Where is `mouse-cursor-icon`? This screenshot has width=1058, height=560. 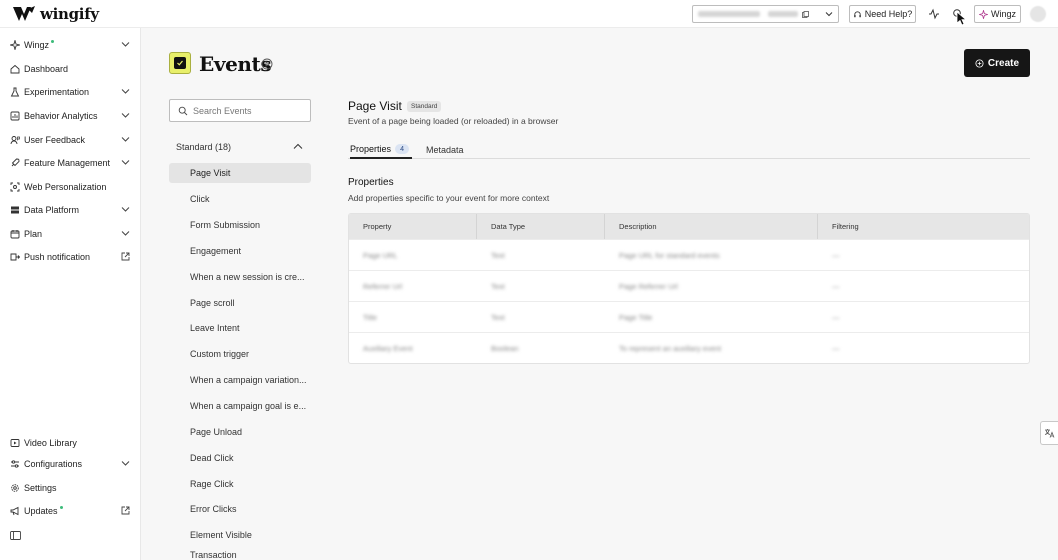 mouse-cursor-icon is located at coordinates (961, 18).